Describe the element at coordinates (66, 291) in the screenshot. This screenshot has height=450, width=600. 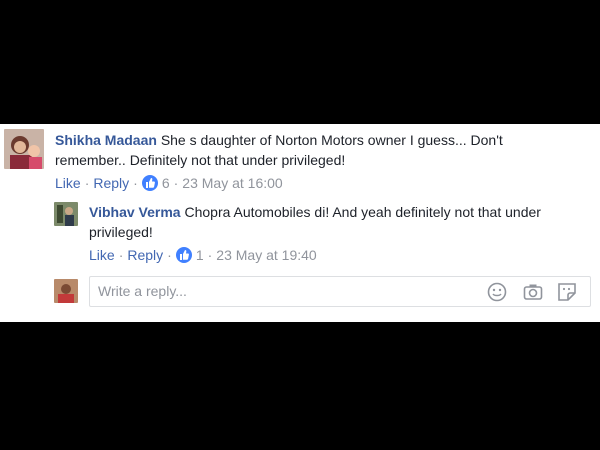
I see `current-user-avatar` at that location.